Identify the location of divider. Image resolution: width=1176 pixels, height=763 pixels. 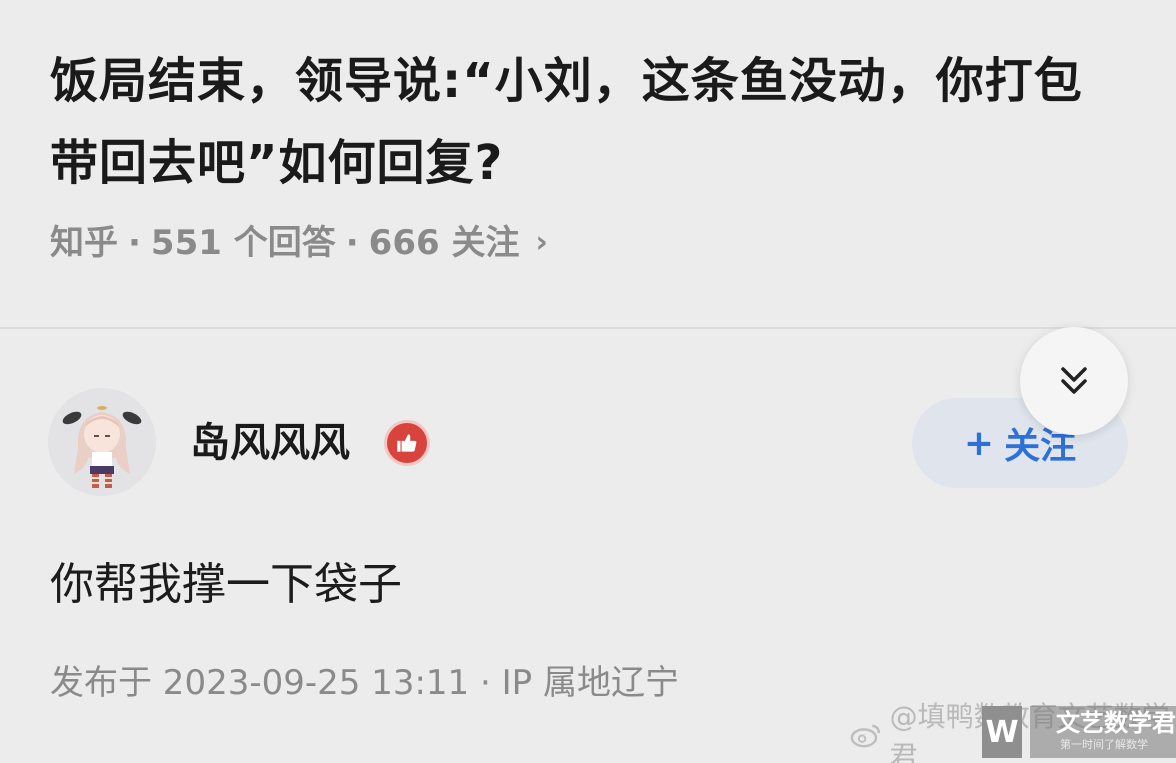
(588, 328).